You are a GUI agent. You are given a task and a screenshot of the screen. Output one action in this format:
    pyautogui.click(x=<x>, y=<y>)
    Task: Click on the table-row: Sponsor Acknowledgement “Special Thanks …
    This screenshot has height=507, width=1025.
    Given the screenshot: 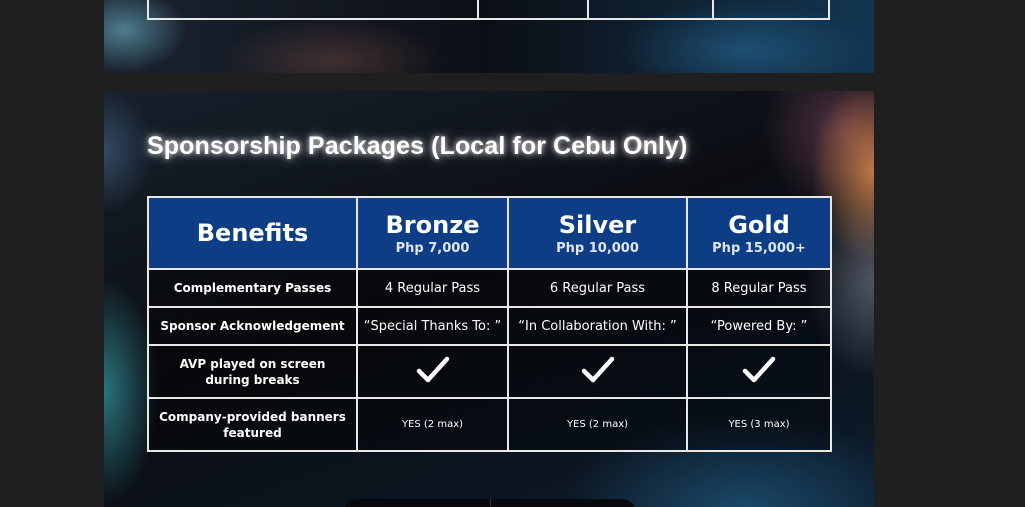 What is the action you would take?
    pyautogui.click(x=489, y=326)
    